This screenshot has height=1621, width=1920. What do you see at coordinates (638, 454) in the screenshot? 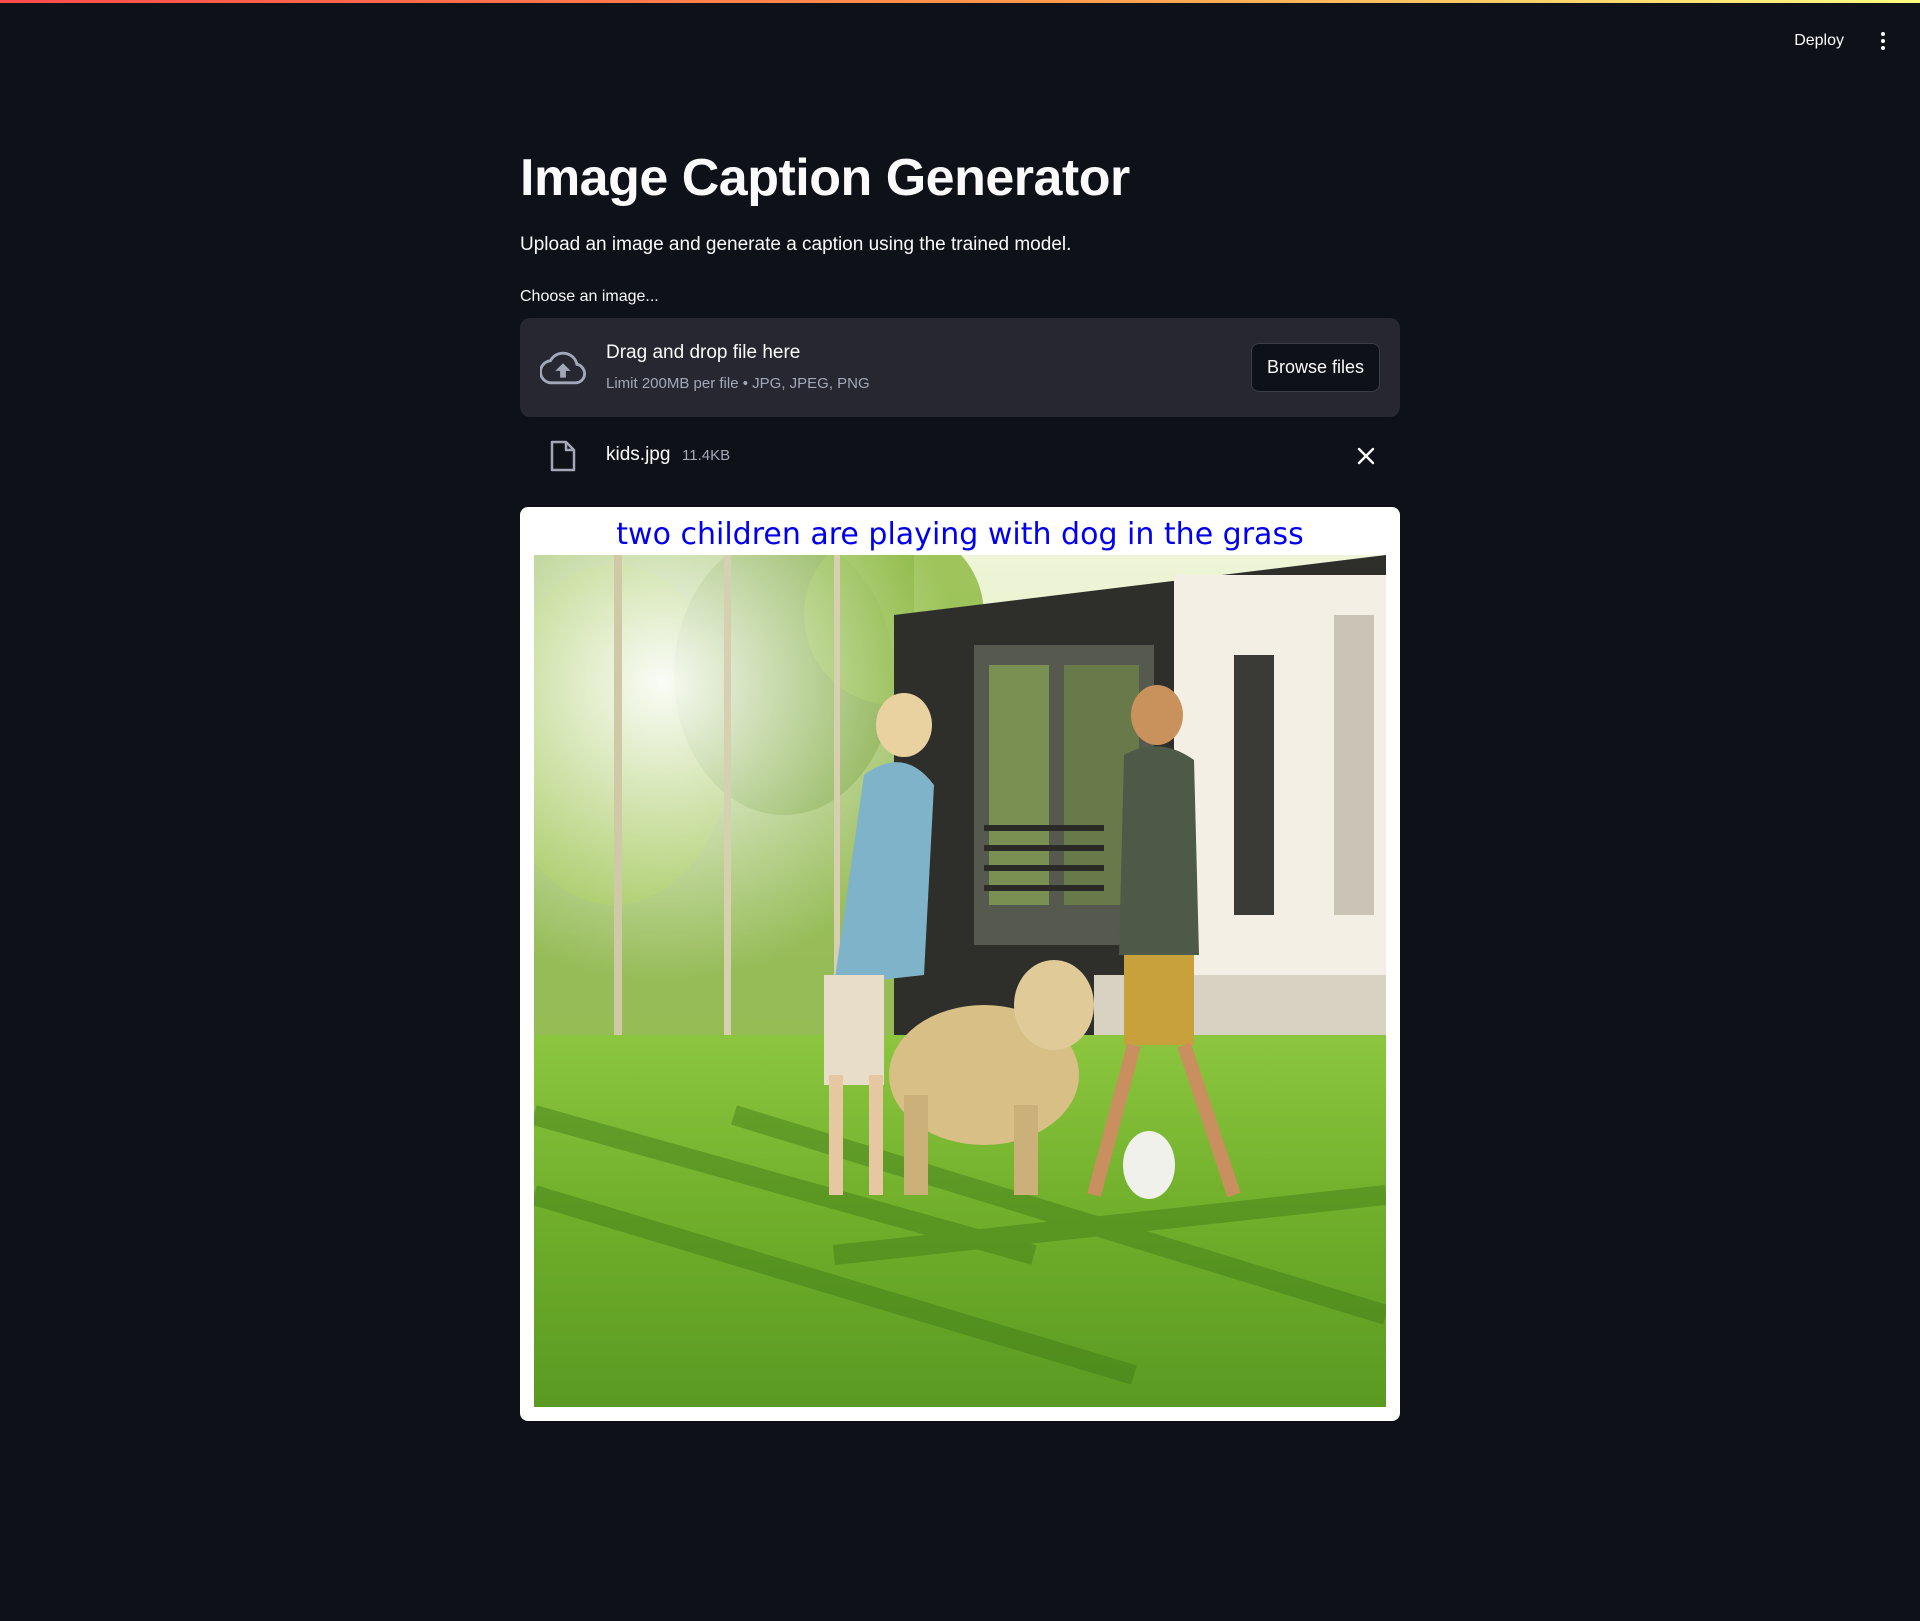
I see `uploaded-file-name: kids.jpg` at bounding box center [638, 454].